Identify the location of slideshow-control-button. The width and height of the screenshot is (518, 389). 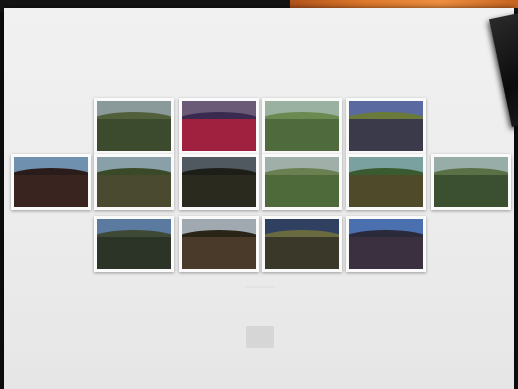
(260, 337).